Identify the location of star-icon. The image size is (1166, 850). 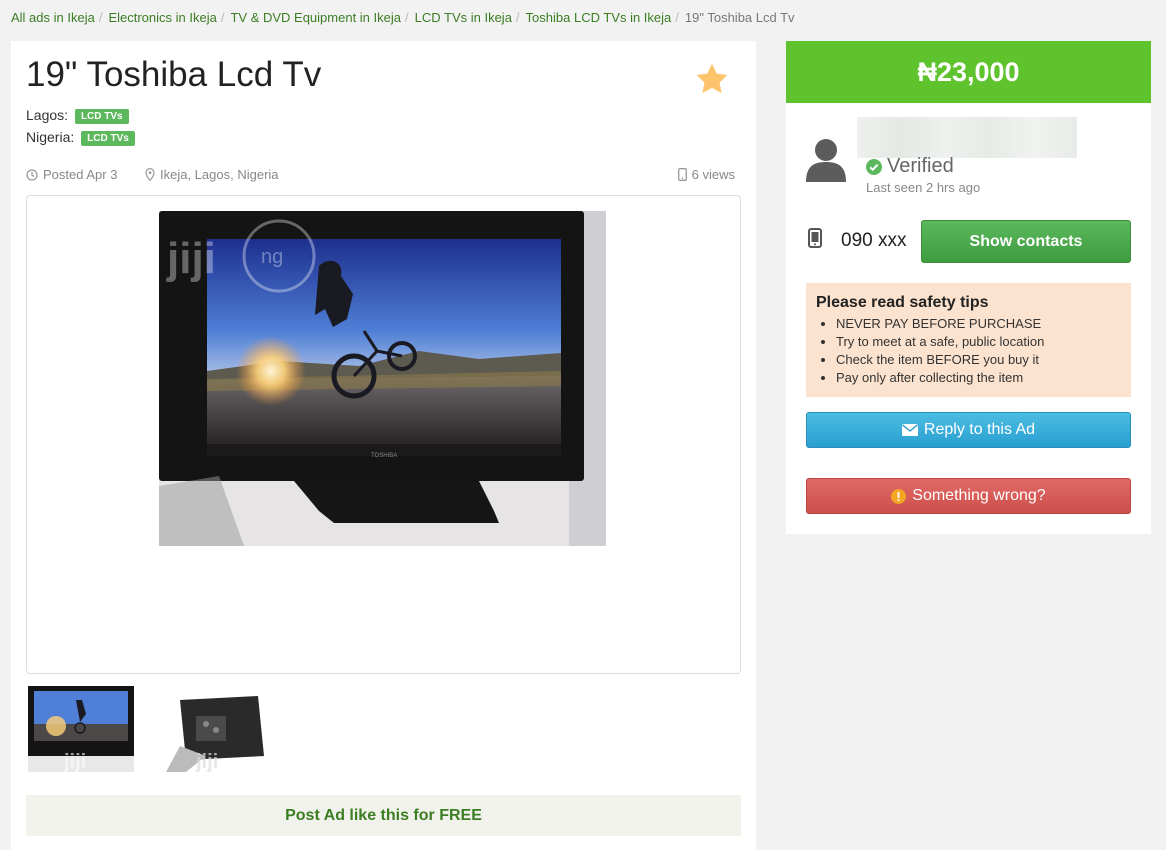
(712, 79).